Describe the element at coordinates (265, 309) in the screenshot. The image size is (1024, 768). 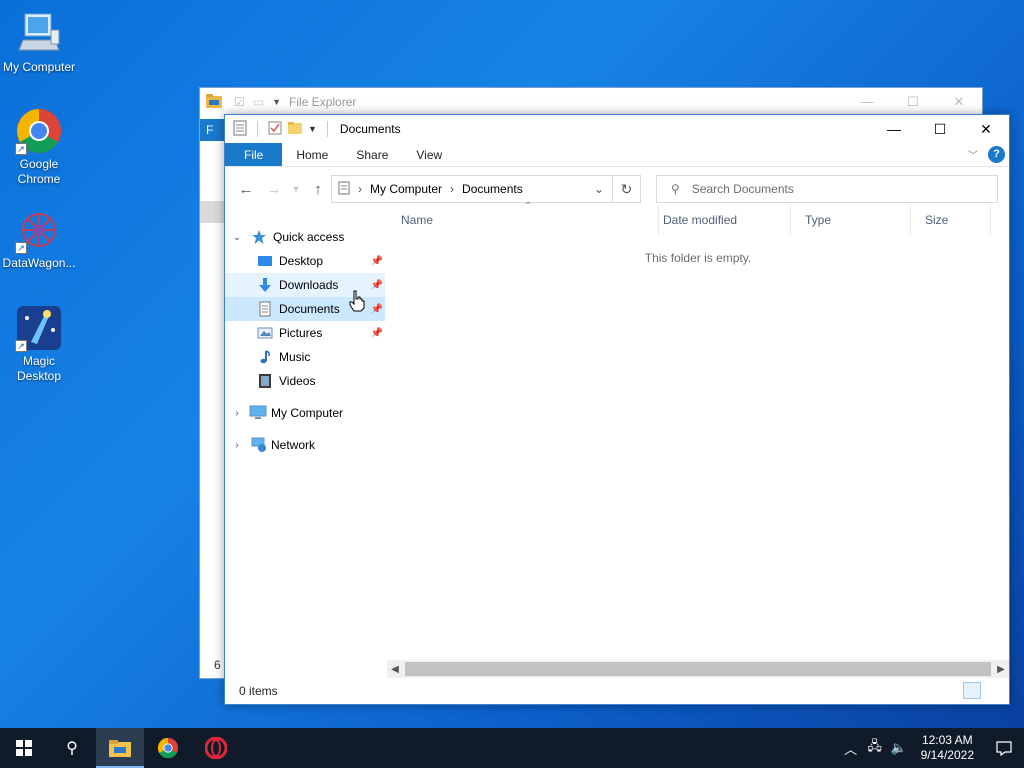
I see `documents-folder-icon` at that location.